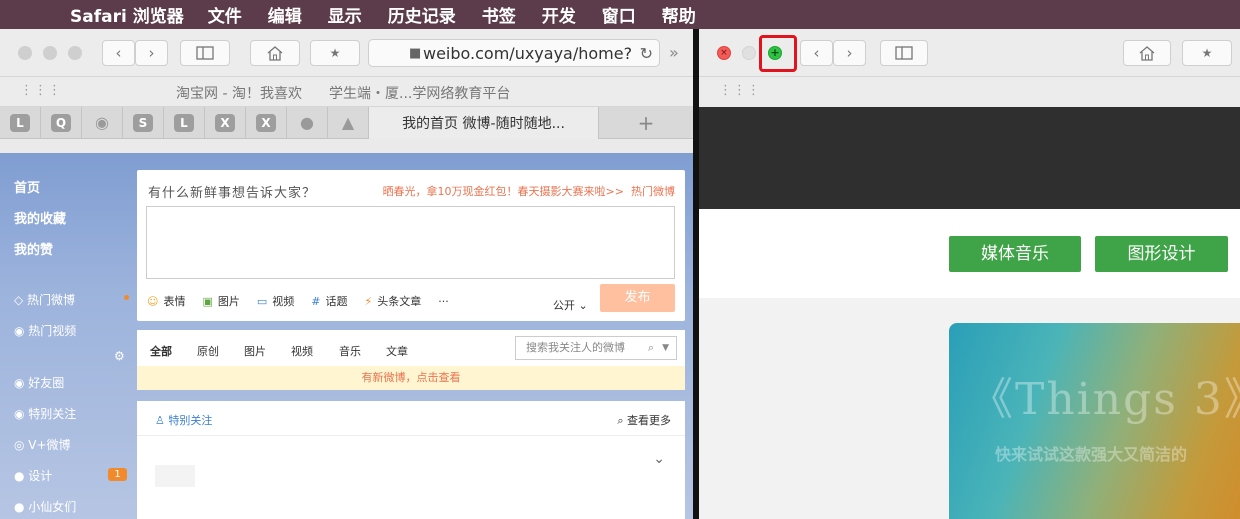 The width and height of the screenshot is (1240, 519). I want to click on tab-x-2: X, so click(266, 122).